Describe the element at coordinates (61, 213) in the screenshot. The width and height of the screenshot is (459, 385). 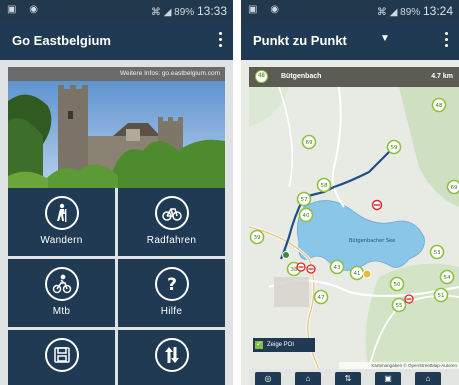
I see `hiker-icon` at that location.